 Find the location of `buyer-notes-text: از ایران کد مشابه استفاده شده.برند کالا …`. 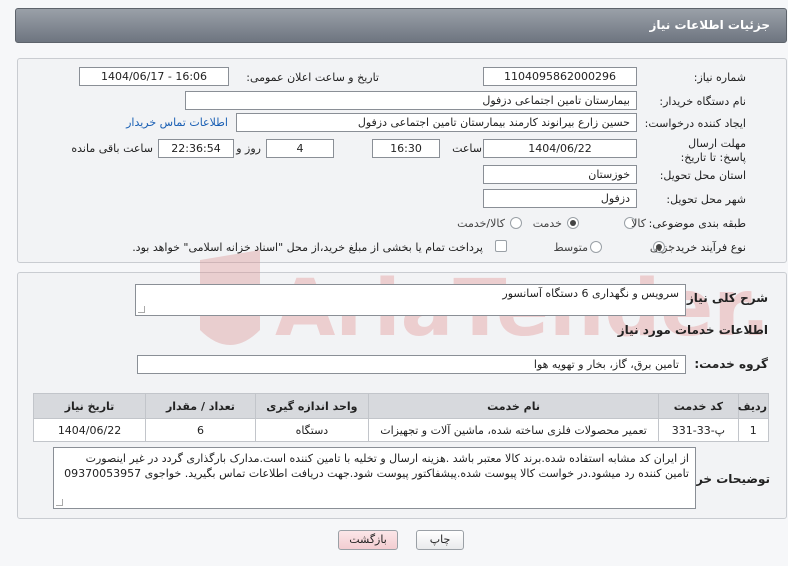

buyer-notes-text: از ایران کد مشابه استفاده شده.برند کالا … is located at coordinates (376, 466).